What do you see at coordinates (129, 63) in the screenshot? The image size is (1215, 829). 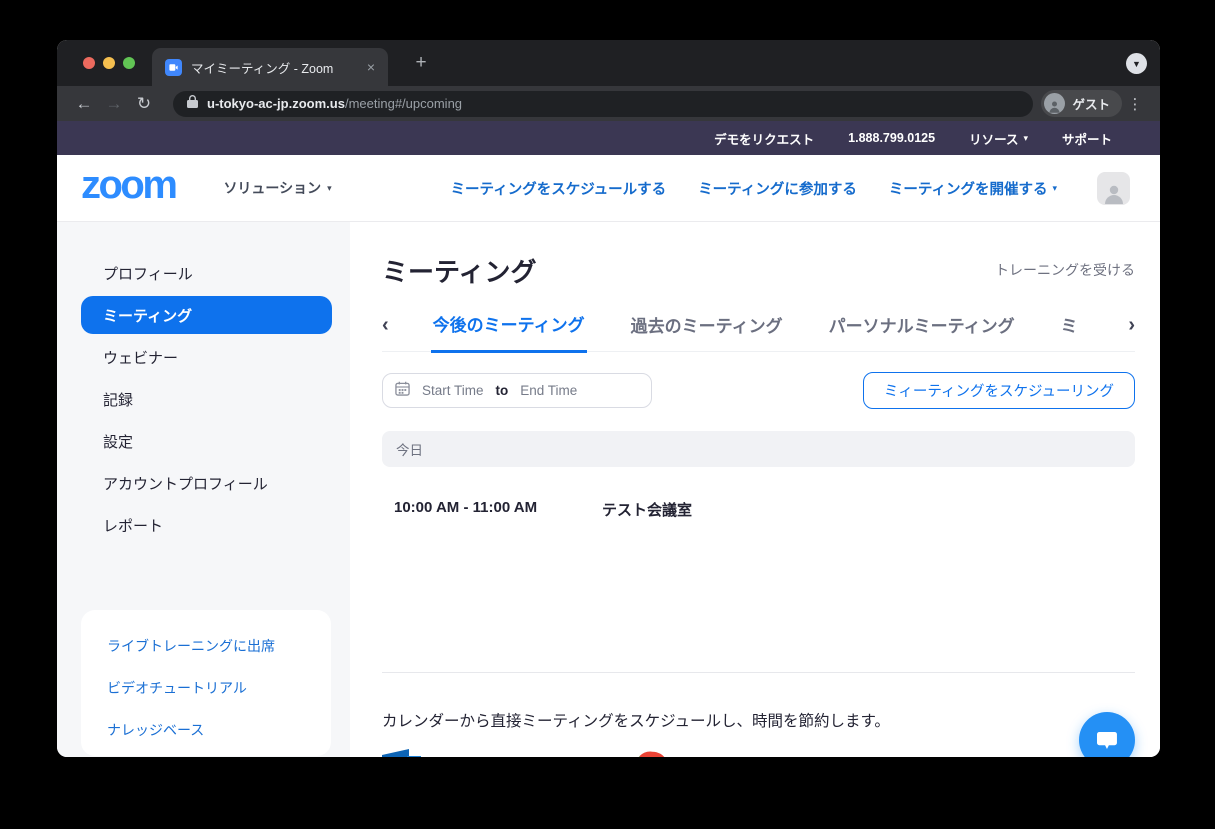 I see `window-zoom-button` at bounding box center [129, 63].